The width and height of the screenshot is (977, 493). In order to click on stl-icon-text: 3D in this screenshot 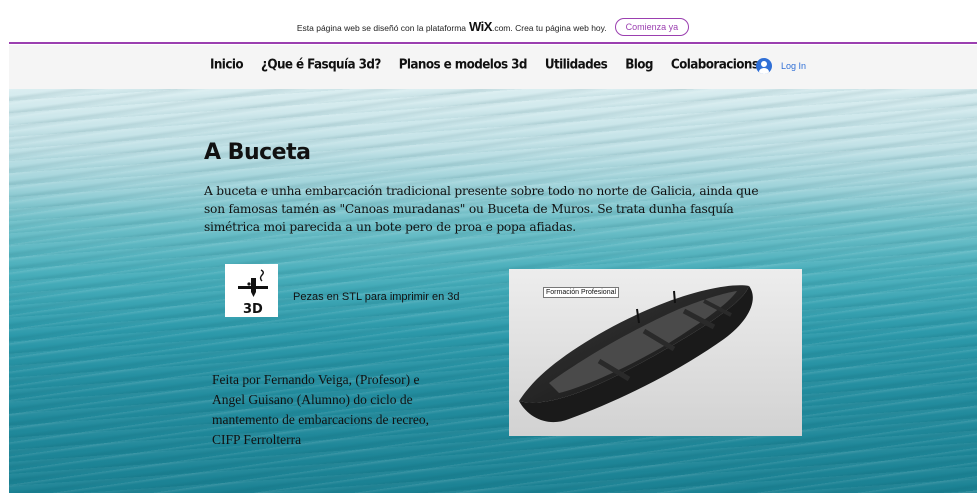, I will do `click(253, 309)`.